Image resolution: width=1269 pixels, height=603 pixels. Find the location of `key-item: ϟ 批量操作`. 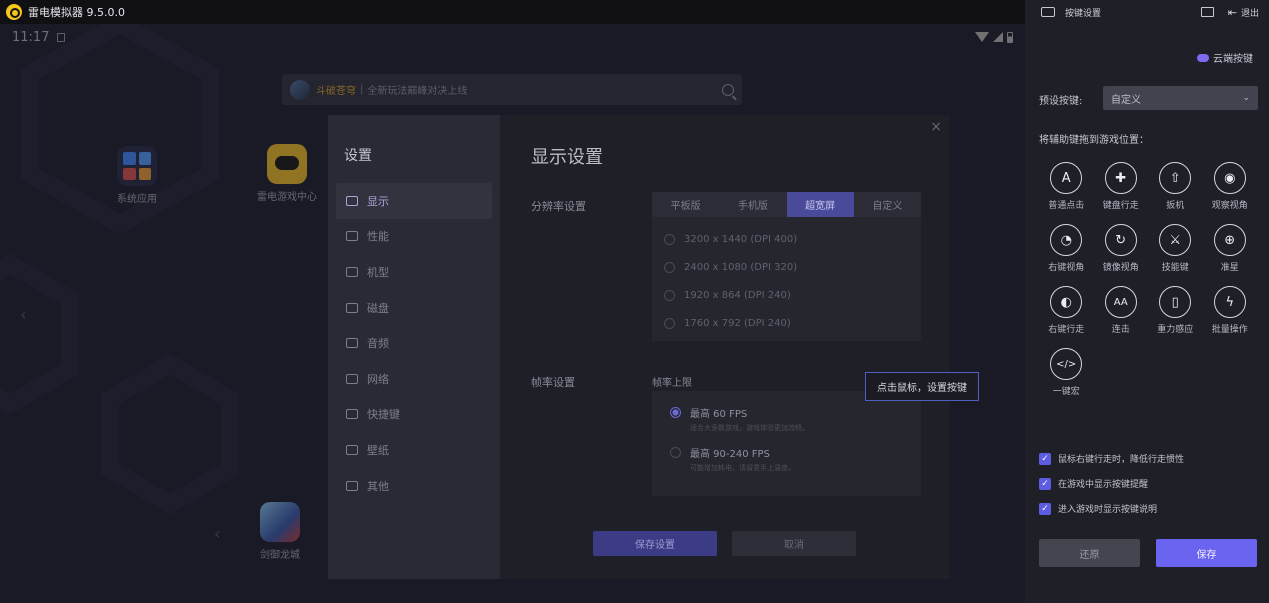

key-item: ϟ 批量操作 is located at coordinates (1230, 310).